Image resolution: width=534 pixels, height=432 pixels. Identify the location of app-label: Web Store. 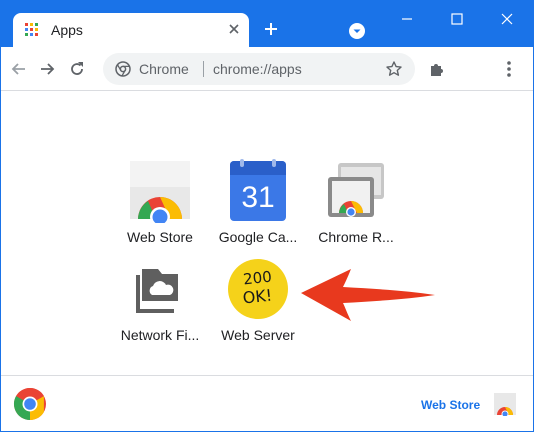
(160, 237).